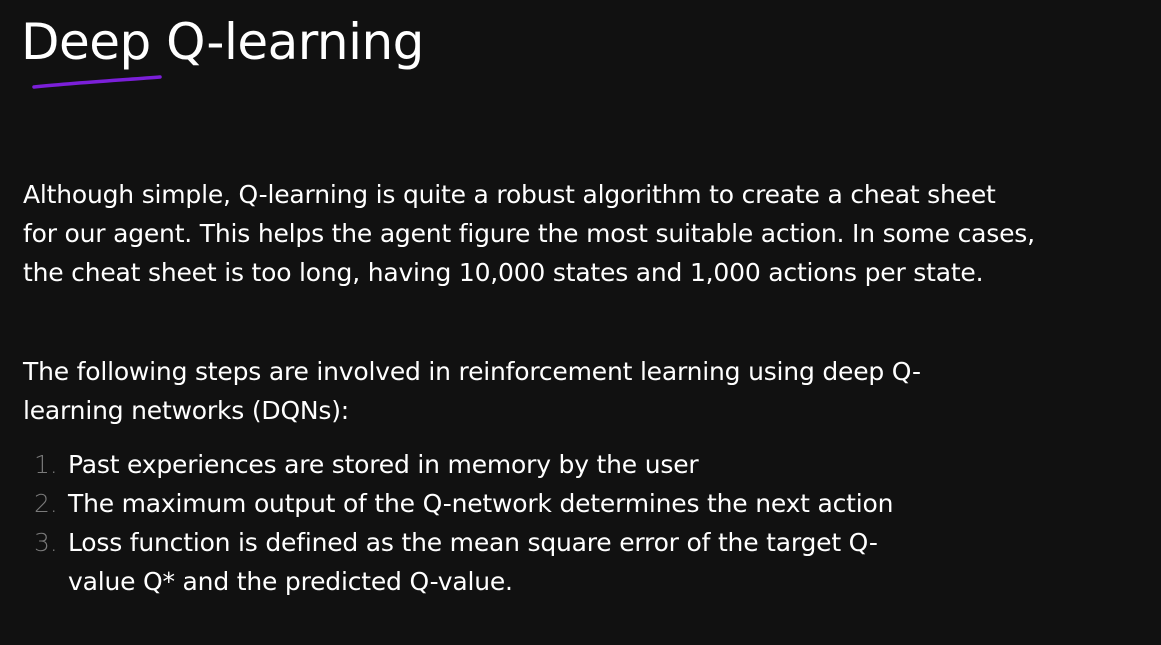 This screenshot has height=645, width=1161. I want to click on list-item-continuation: value Q* and the predicted Q-value., so click(463, 581).